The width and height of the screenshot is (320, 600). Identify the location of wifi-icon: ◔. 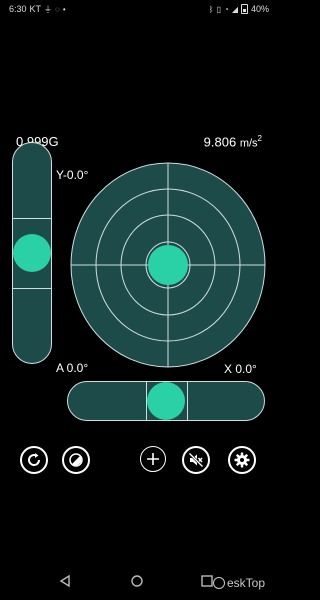
(226, 9).